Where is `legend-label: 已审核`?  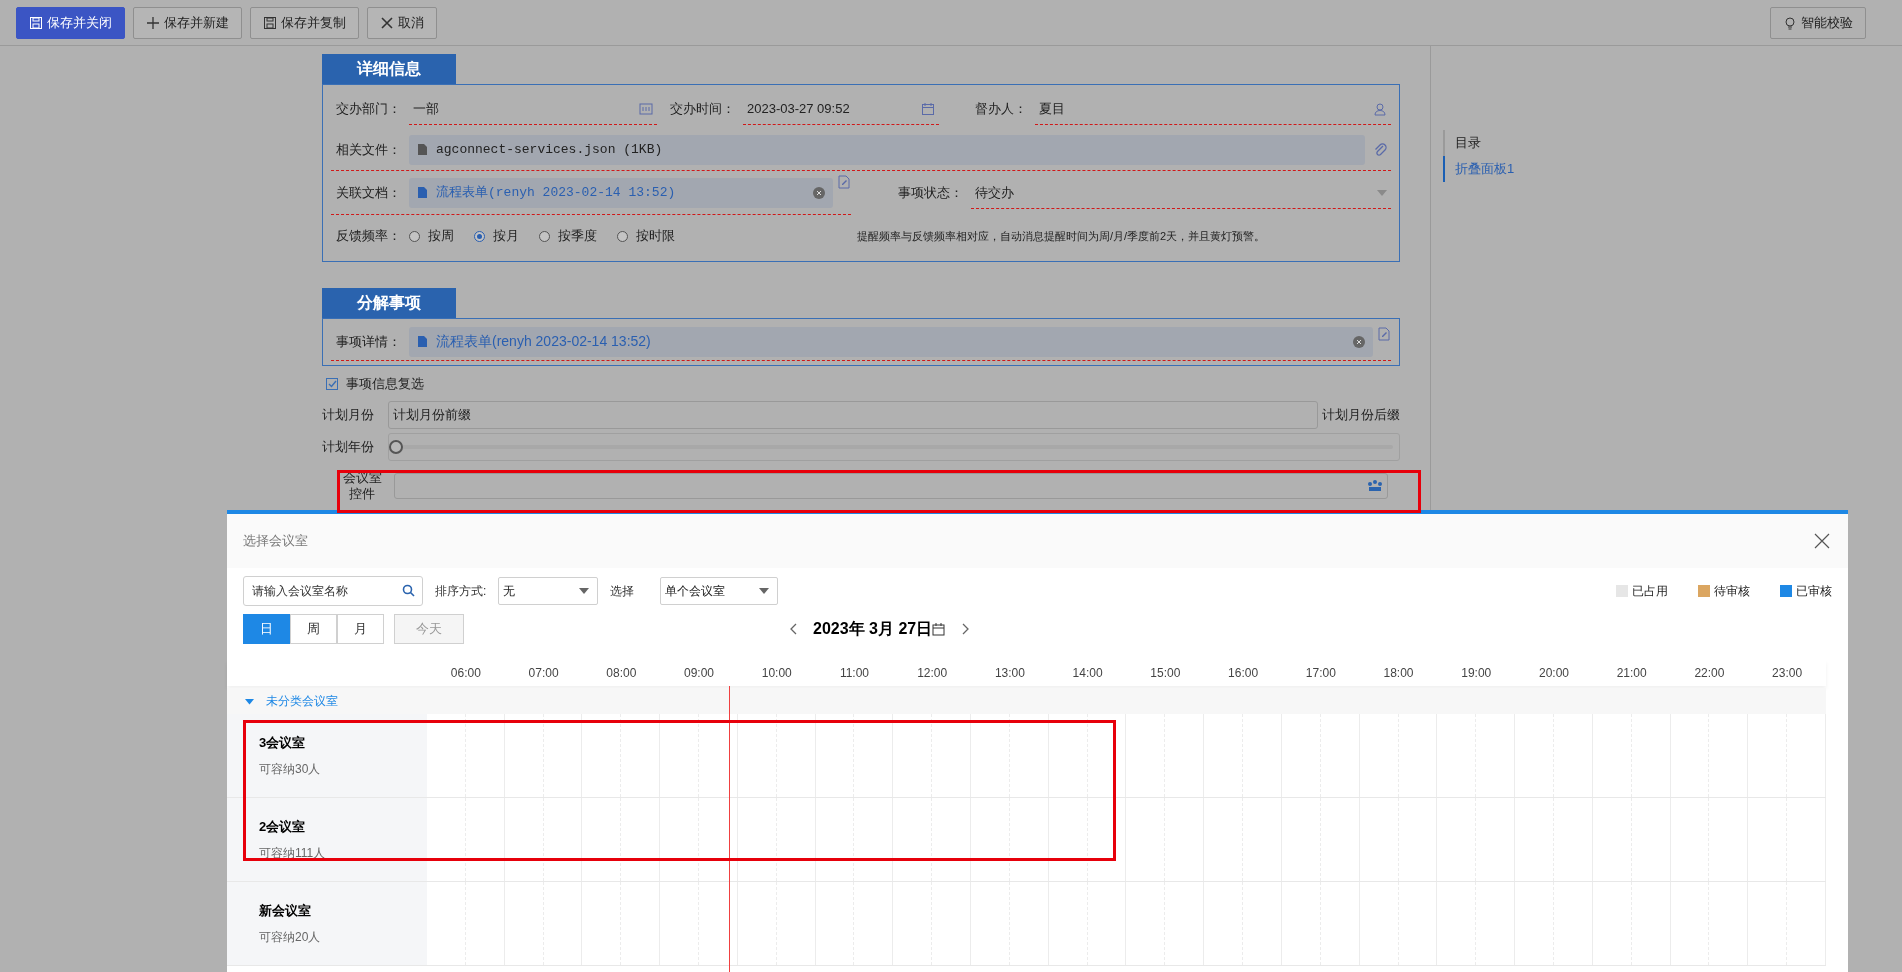
legend-label: 已审核 is located at coordinates (1814, 591).